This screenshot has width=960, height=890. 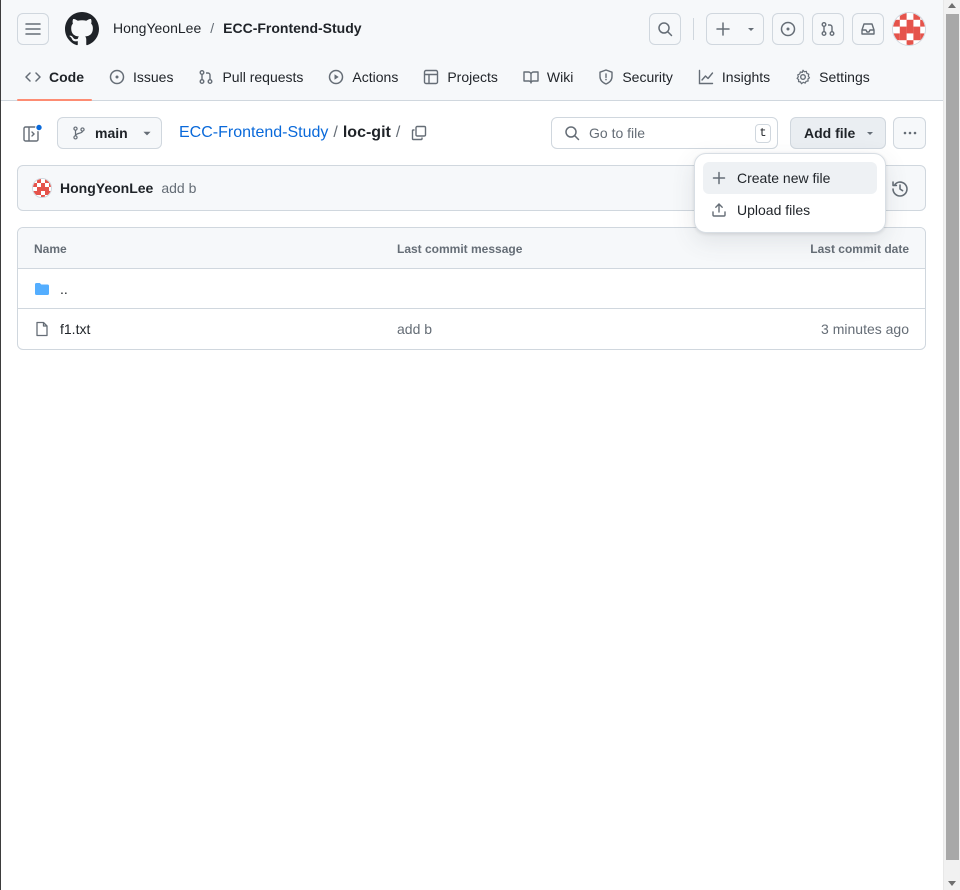 I want to click on tab-label: Projects, so click(x=472, y=77).